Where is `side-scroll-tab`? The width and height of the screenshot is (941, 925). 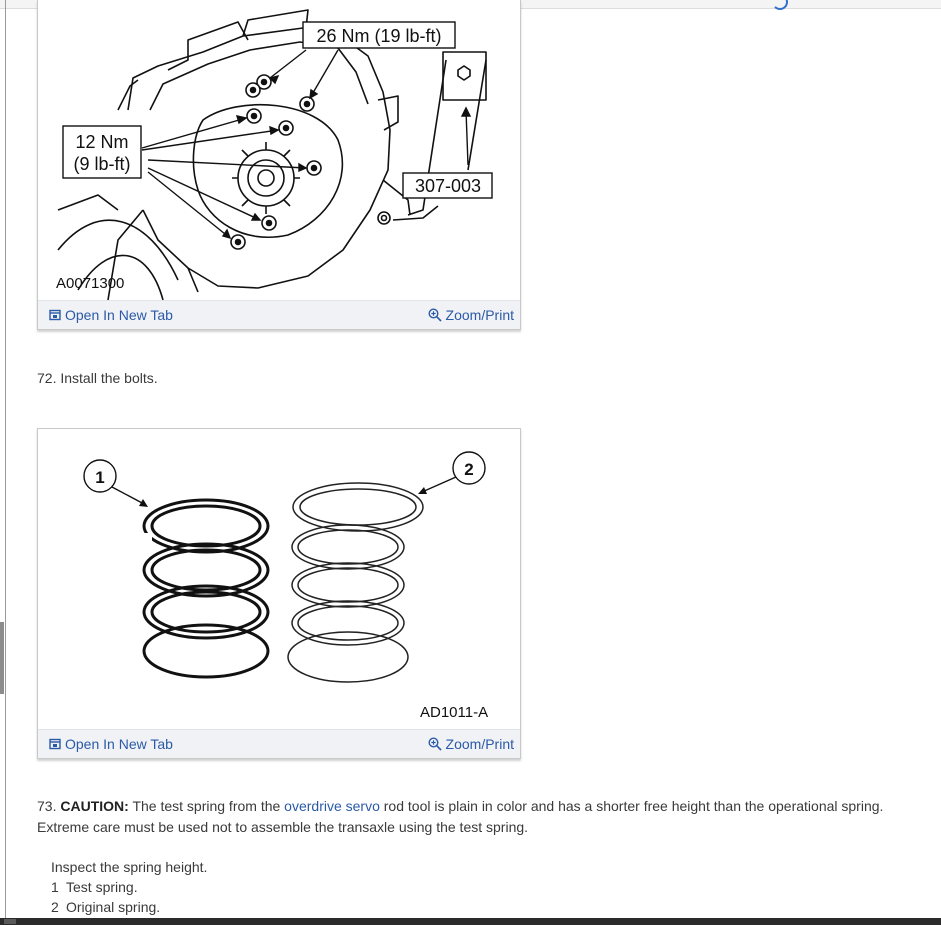 side-scroll-tab is located at coordinates (2, 658).